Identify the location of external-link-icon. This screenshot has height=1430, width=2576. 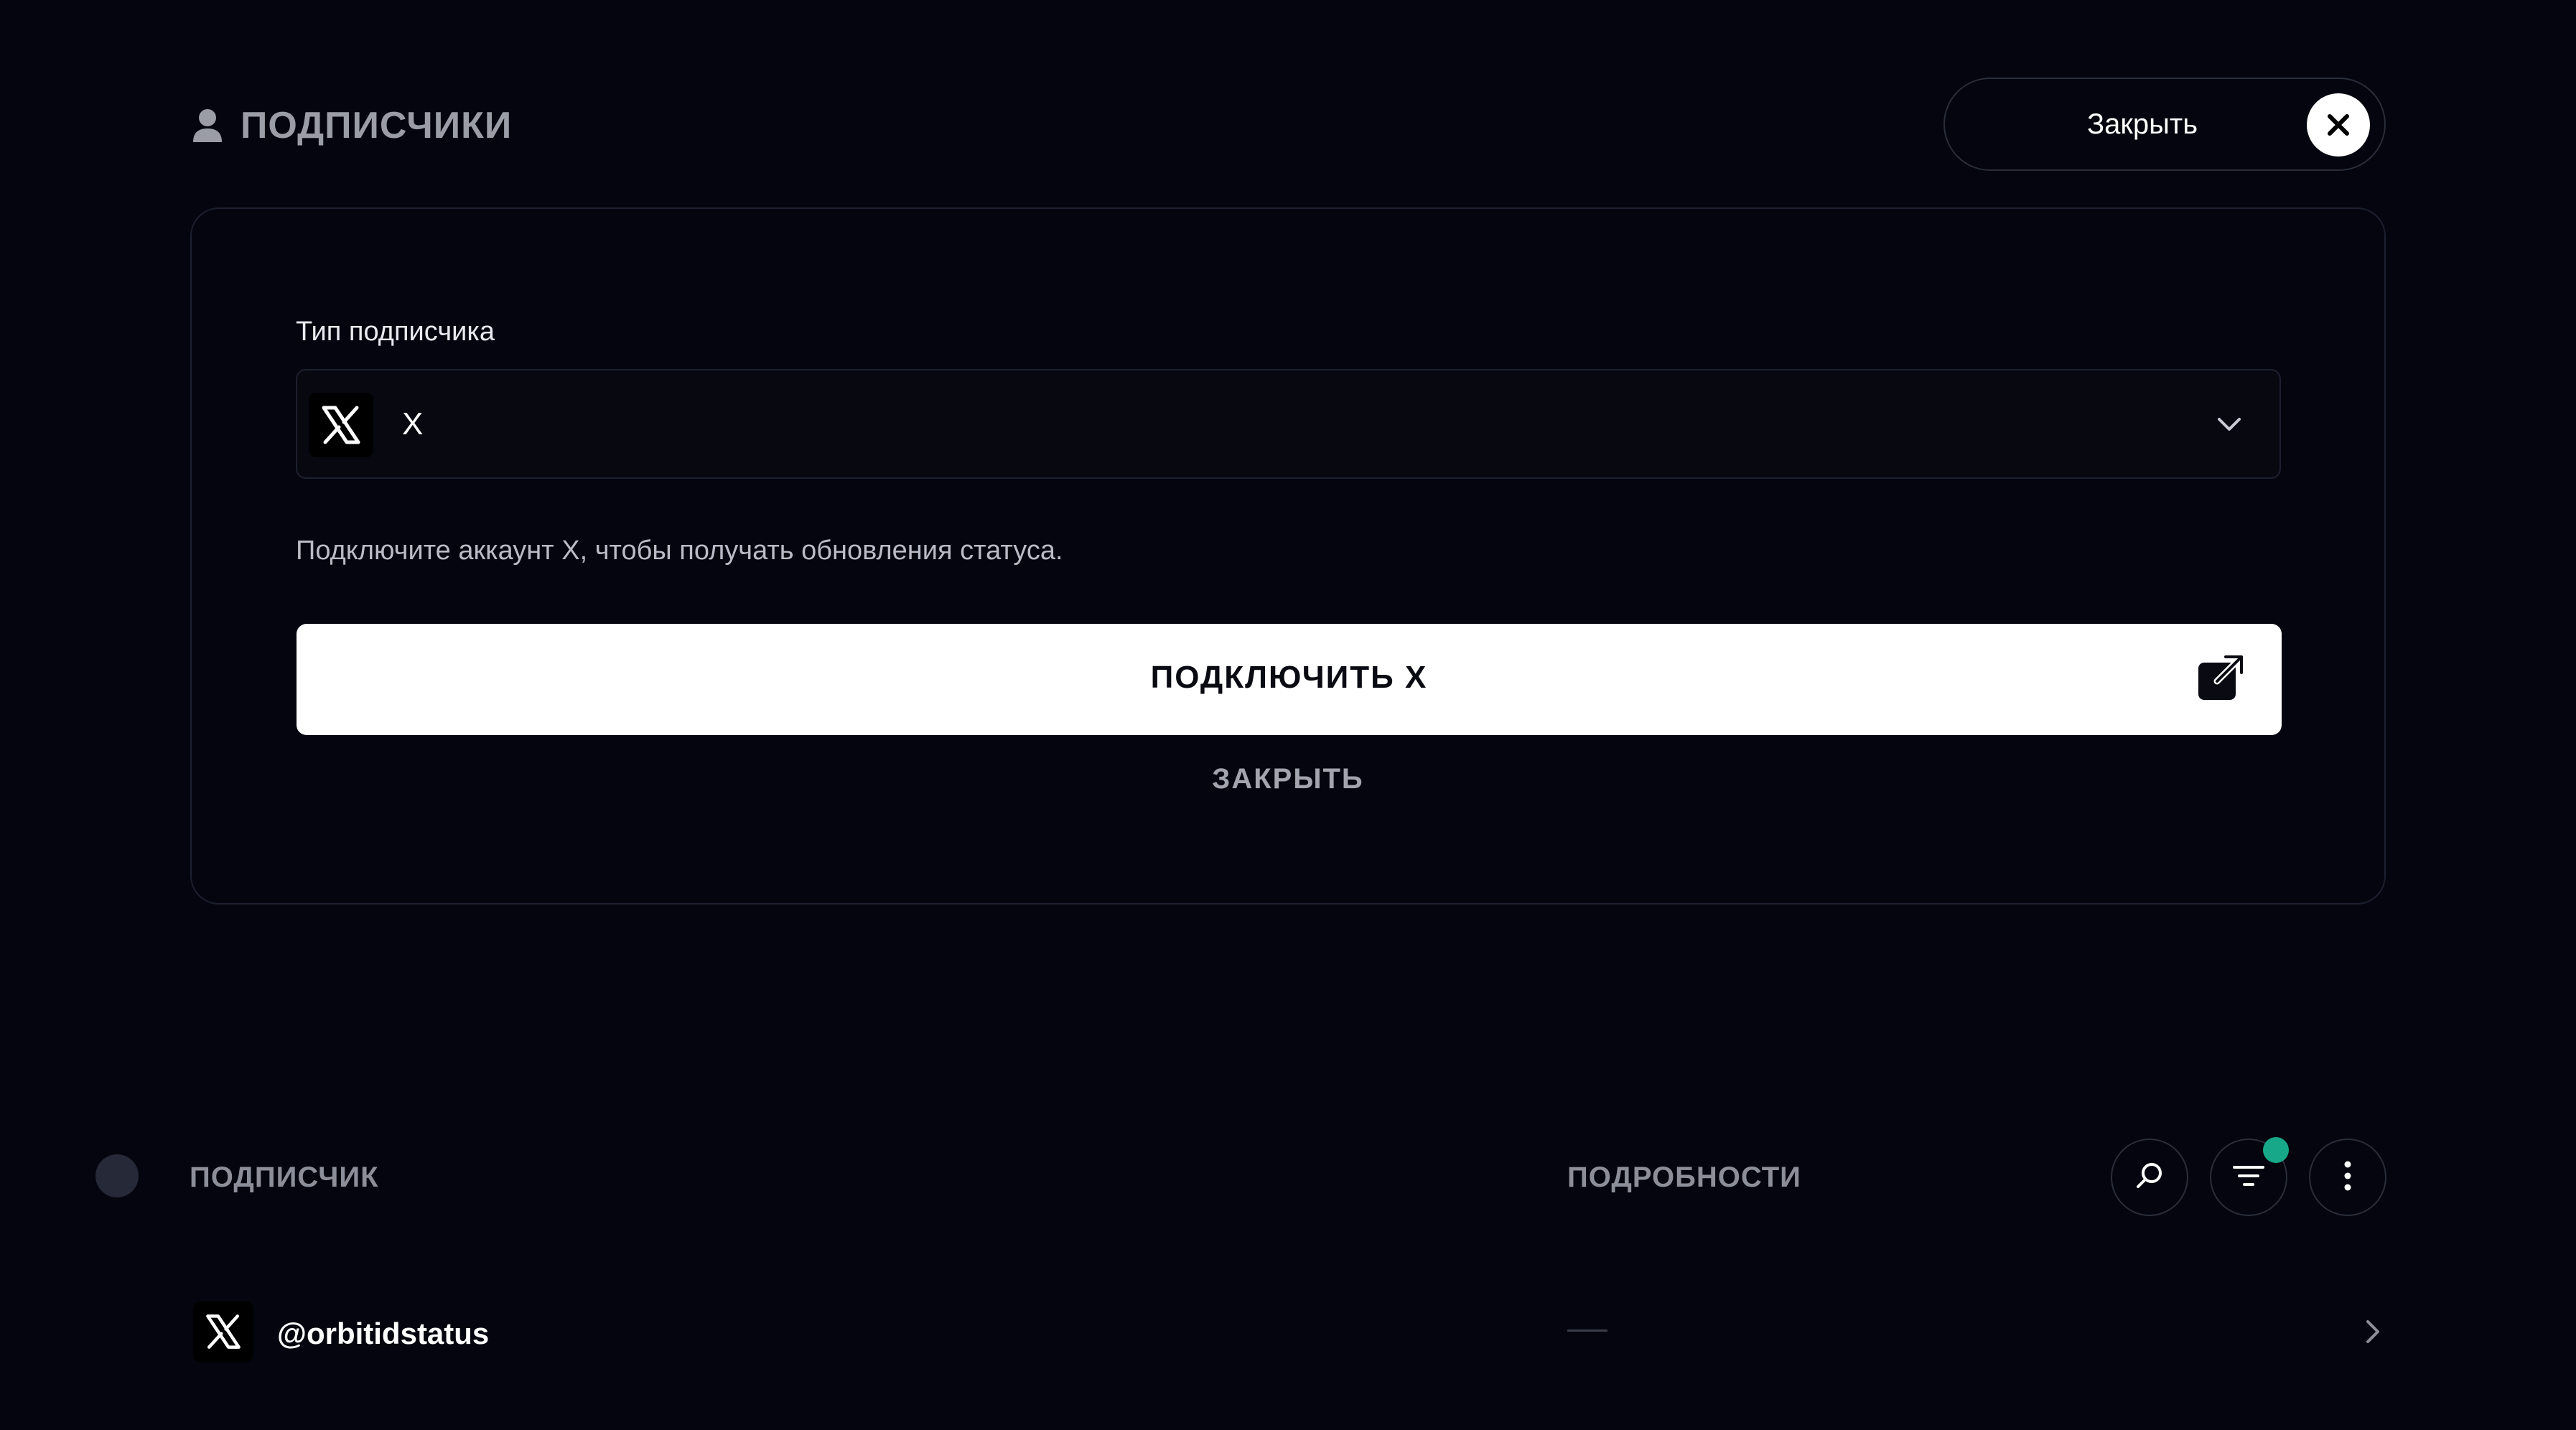
(2220, 678).